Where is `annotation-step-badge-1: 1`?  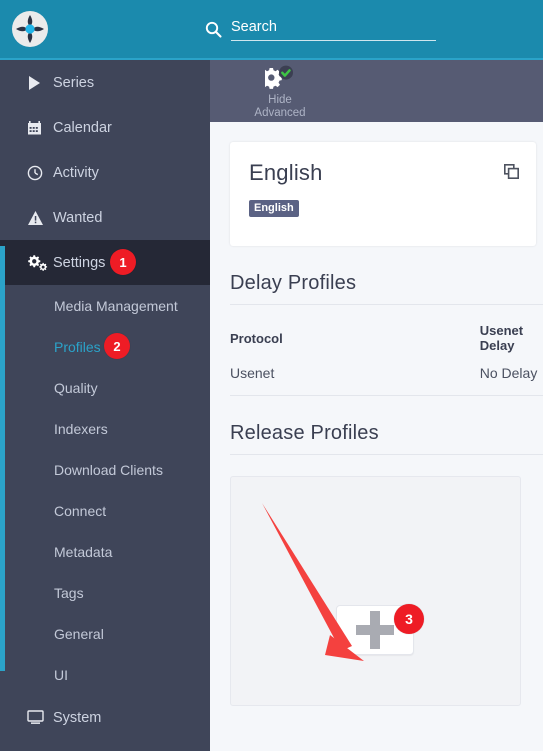
annotation-step-badge-1: 1 is located at coordinates (123, 262).